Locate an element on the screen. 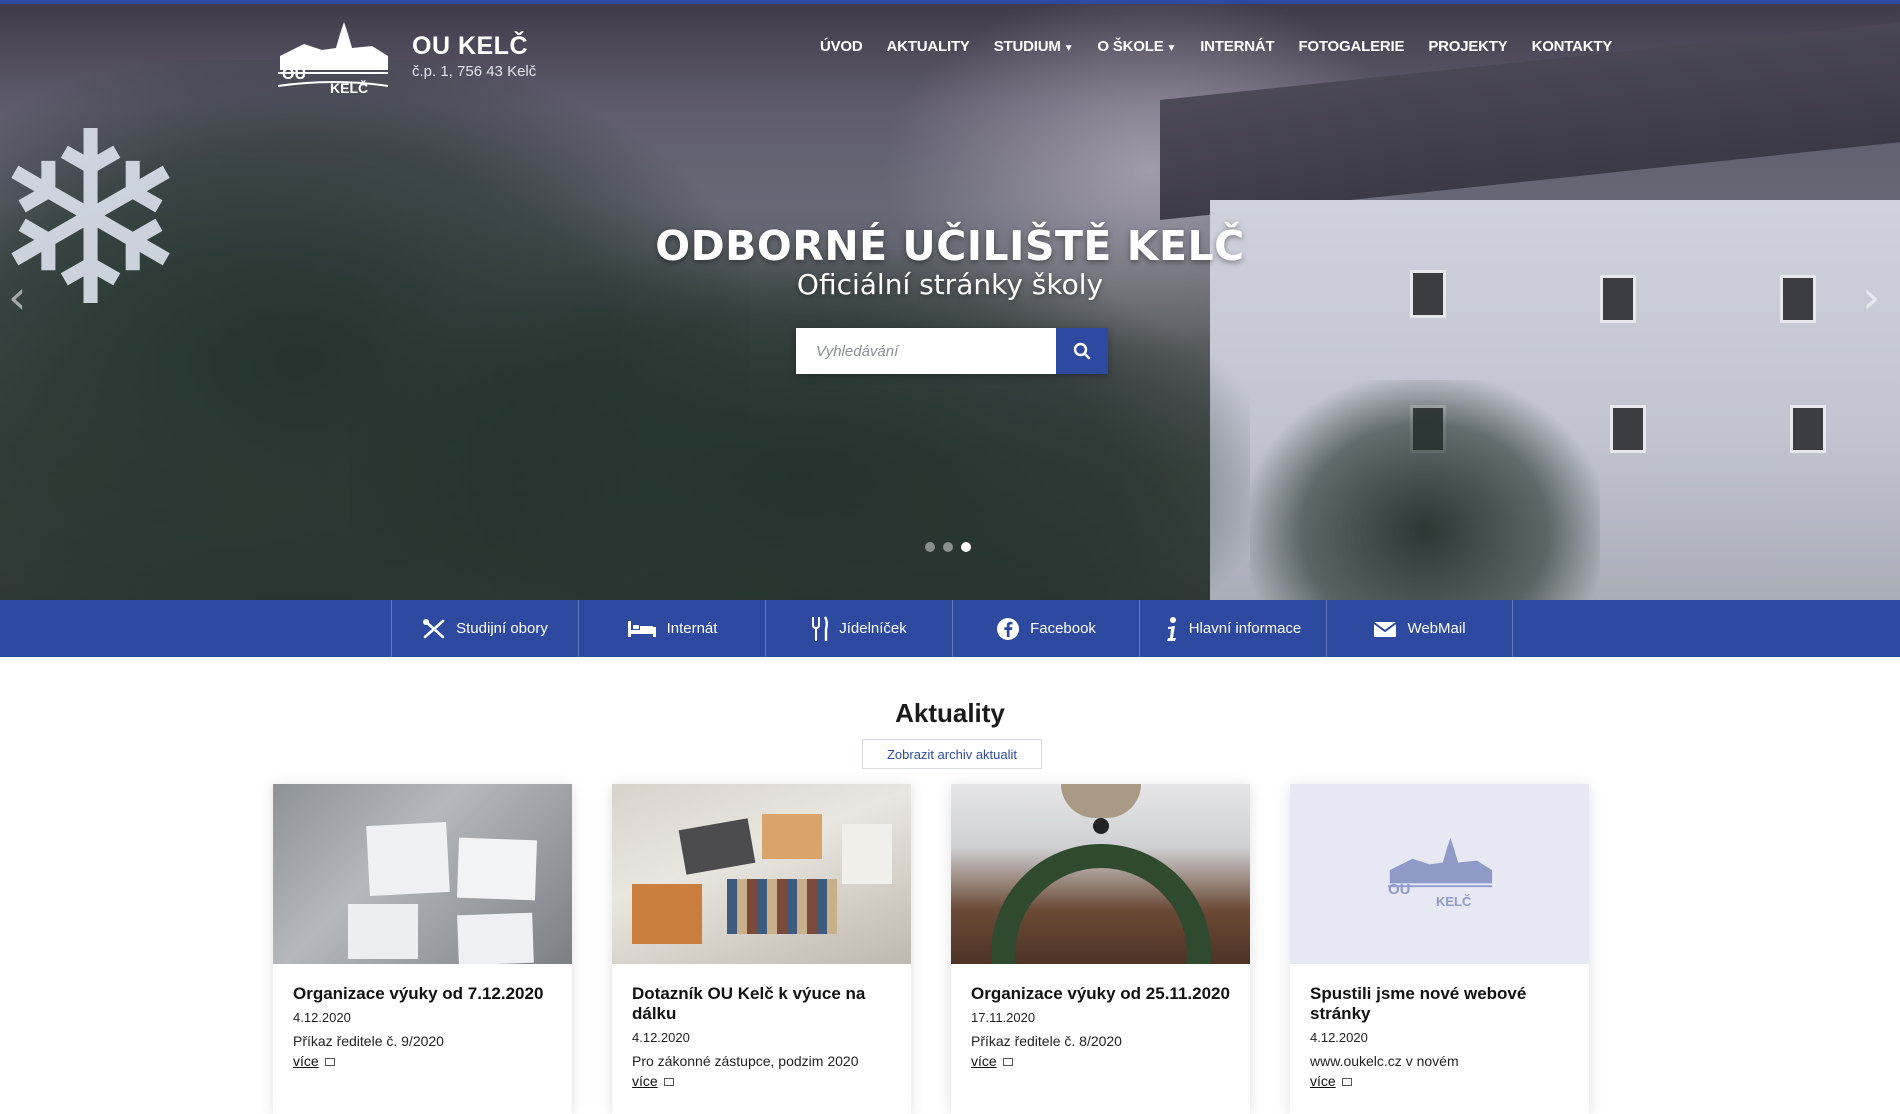  news-card-date: 17.11.2020 is located at coordinates (1003, 1017).